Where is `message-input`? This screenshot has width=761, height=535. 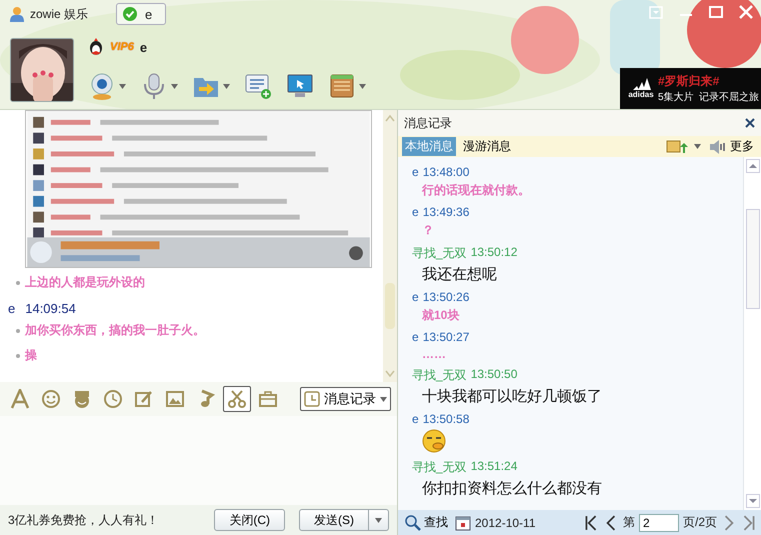
message-input is located at coordinates (198, 460).